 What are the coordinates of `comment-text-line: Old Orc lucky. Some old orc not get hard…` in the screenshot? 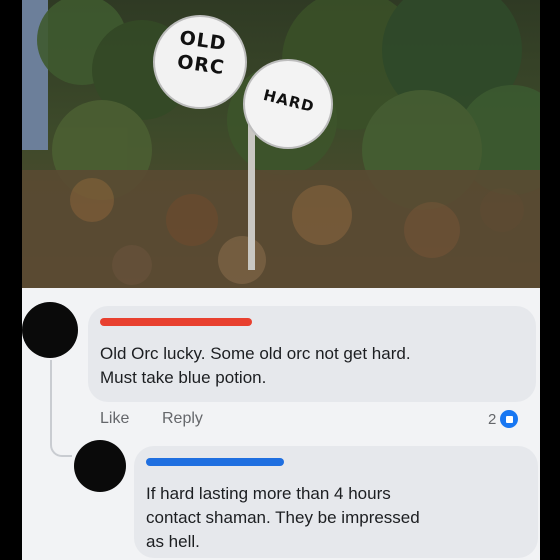 It's located at (255, 353).